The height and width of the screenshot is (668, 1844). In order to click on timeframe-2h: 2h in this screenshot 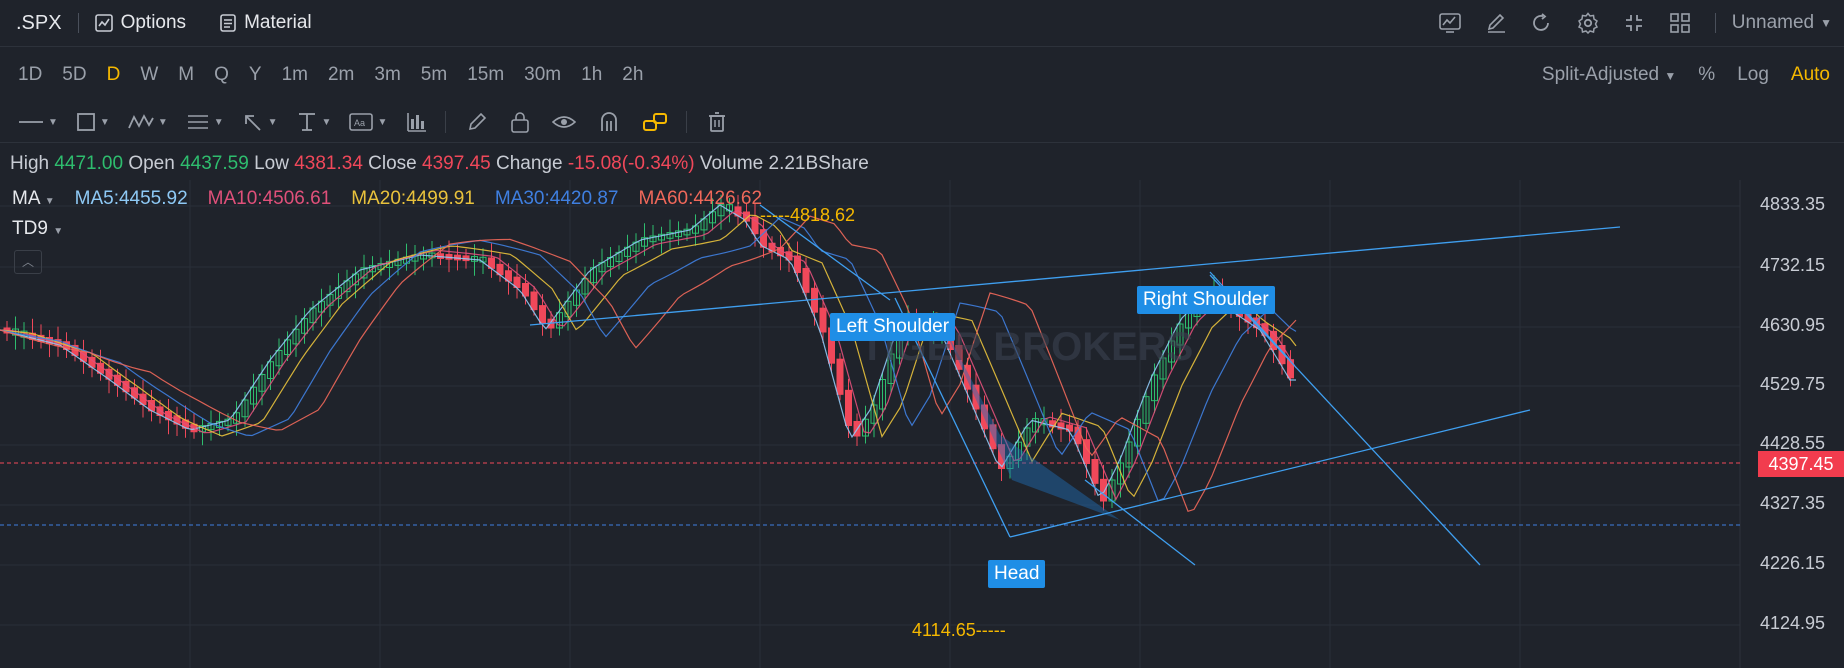, I will do `click(632, 75)`.